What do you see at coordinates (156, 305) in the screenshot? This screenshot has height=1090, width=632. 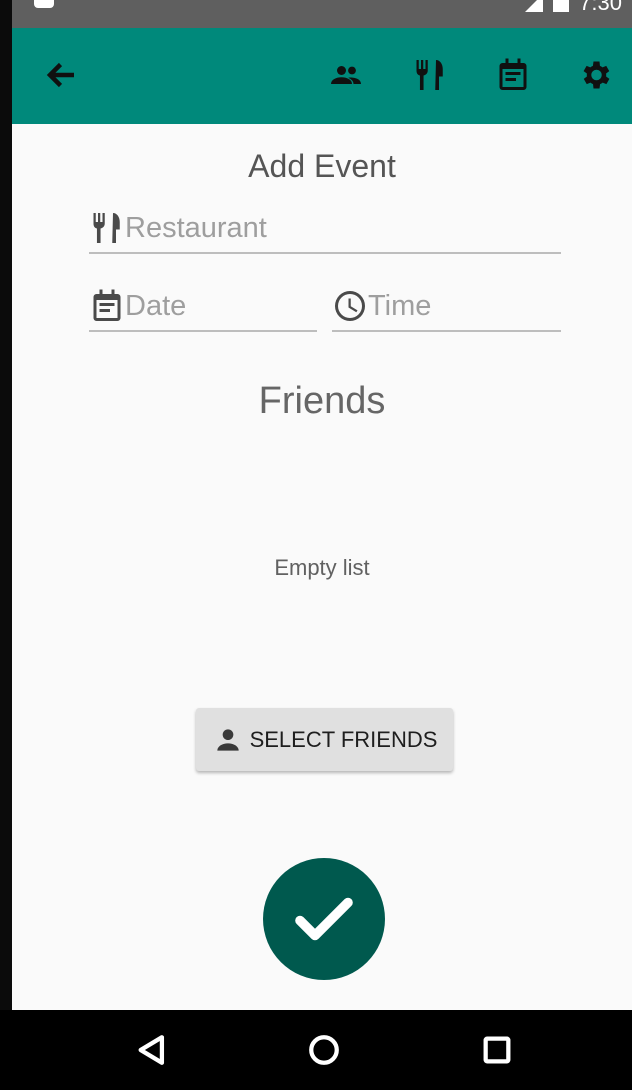 I see `date-placeholder: Date` at bounding box center [156, 305].